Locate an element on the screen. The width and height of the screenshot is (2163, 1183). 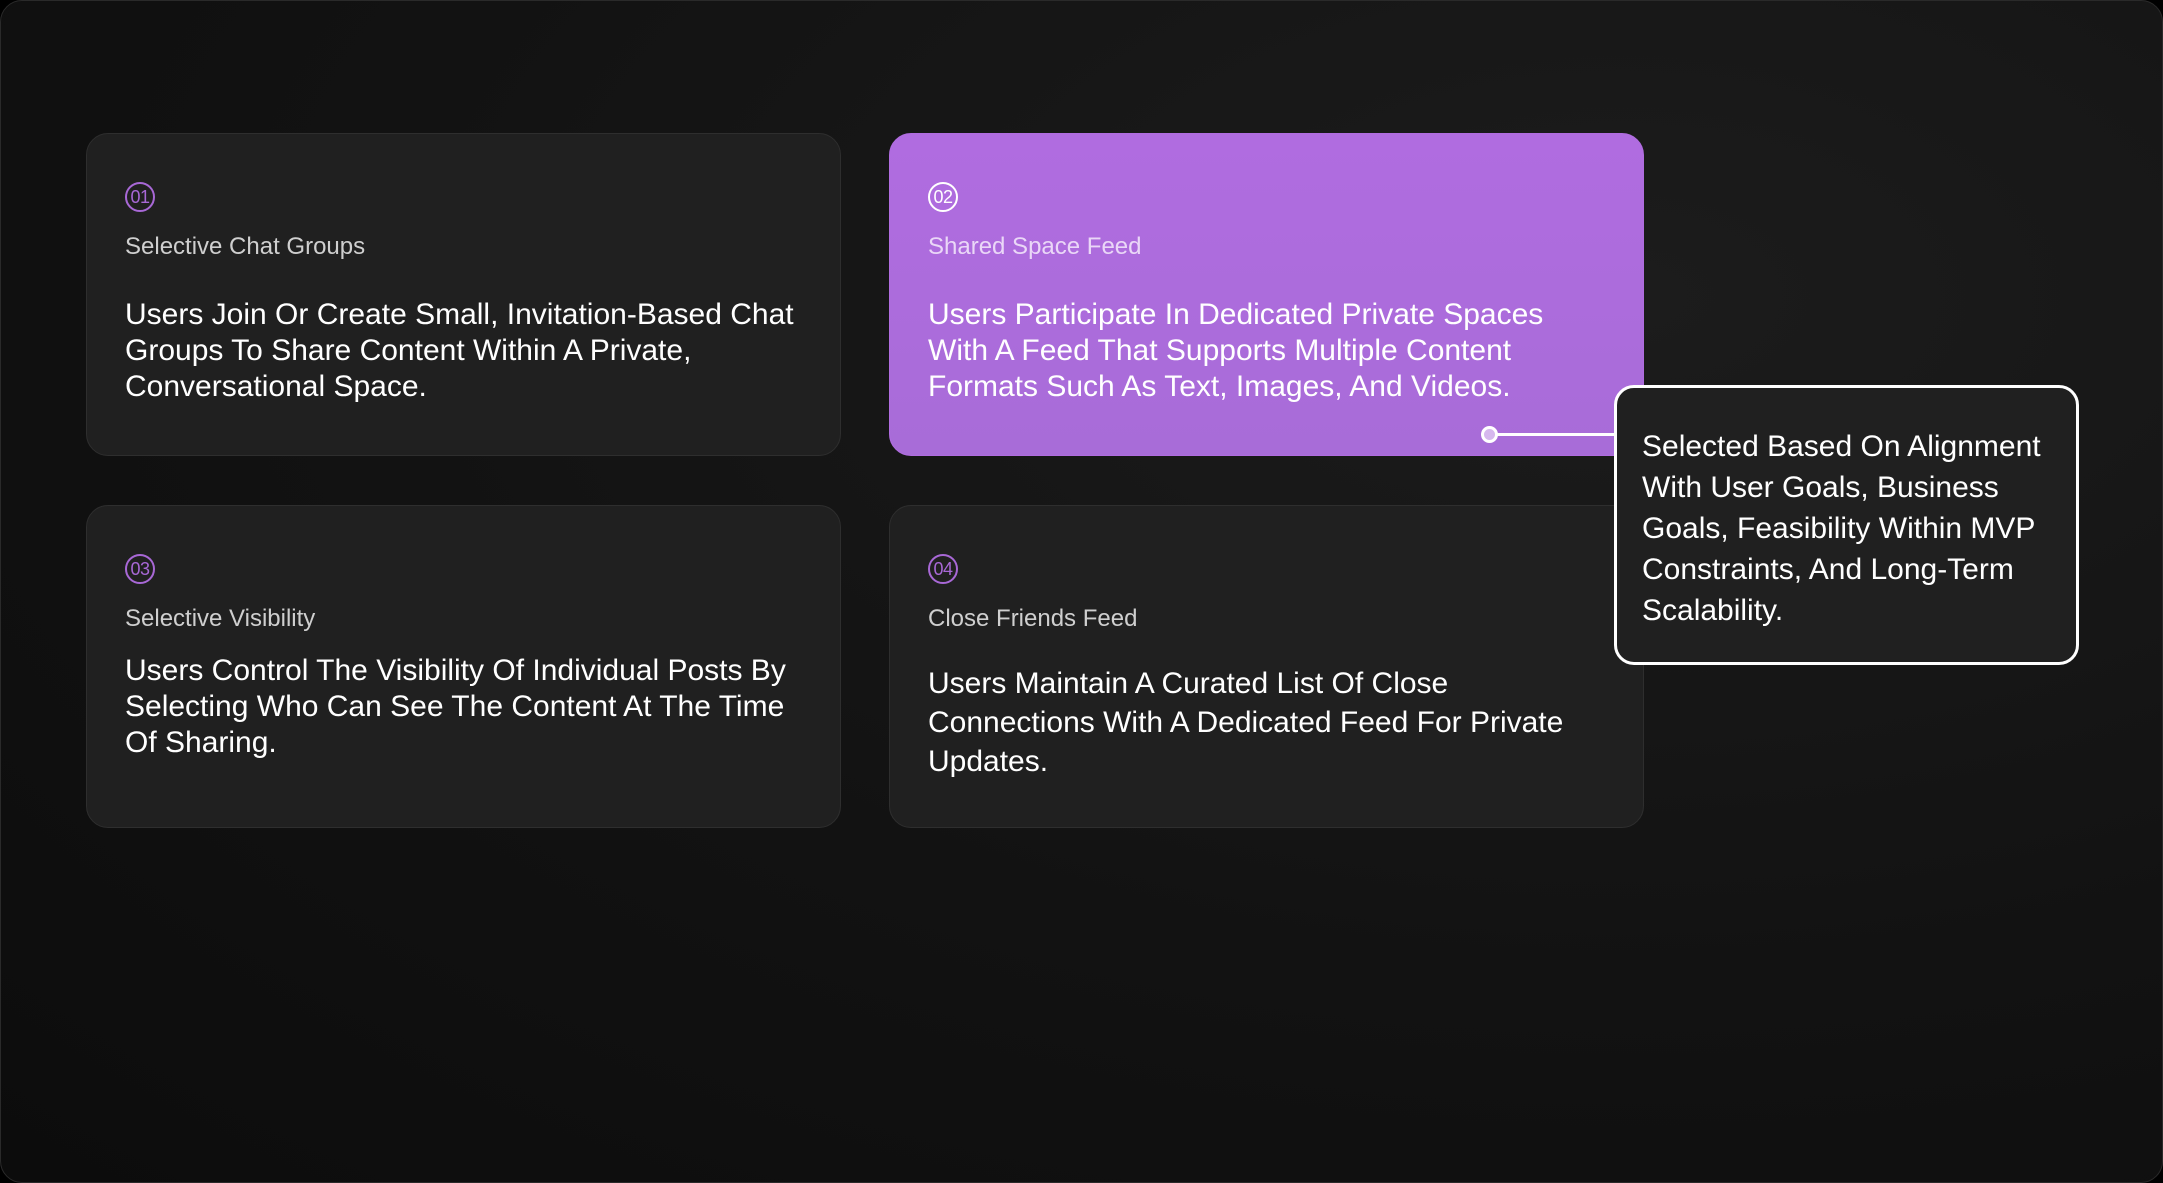
callout-connector-line is located at coordinates (1553, 434).